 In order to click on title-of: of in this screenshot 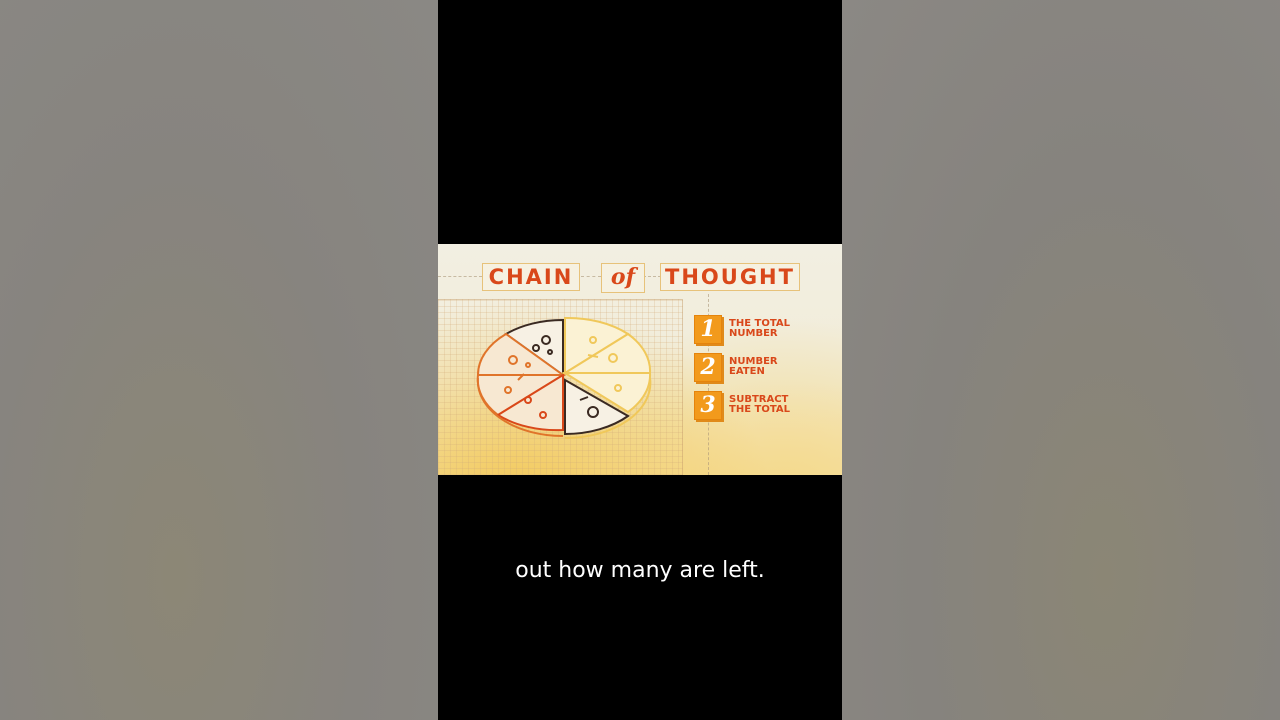, I will do `click(623, 278)`.